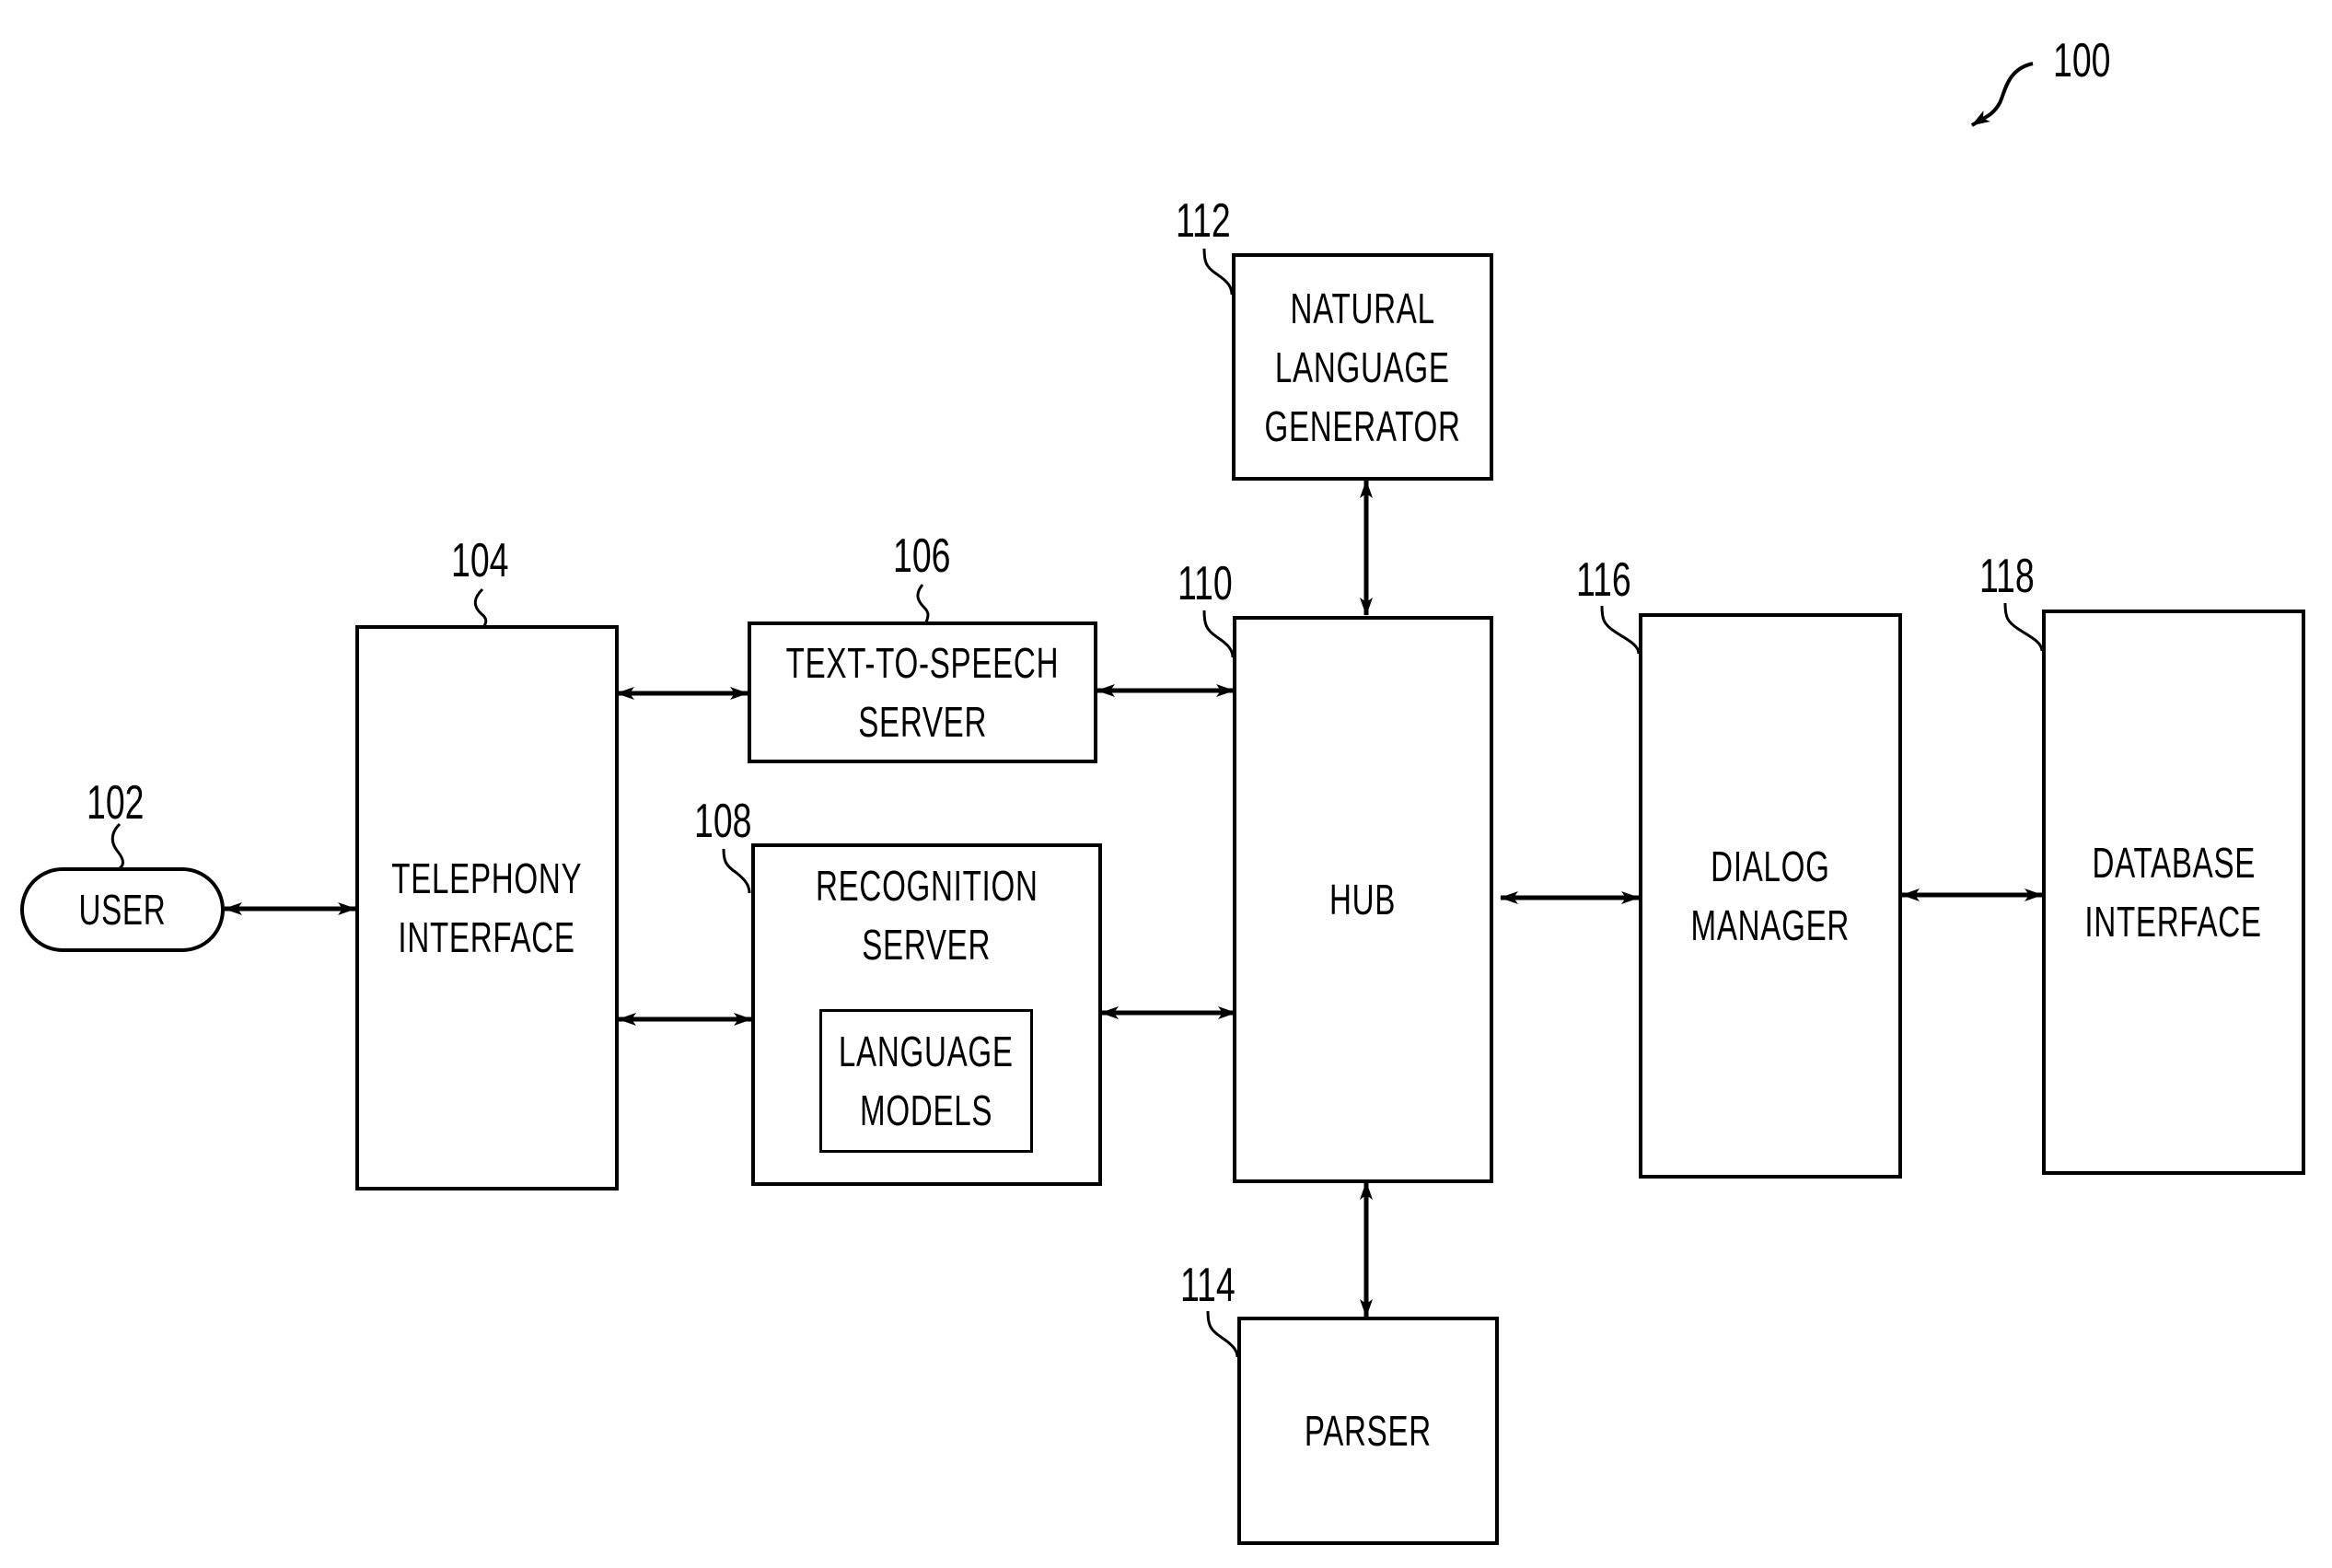 Image resolution: width=2332 pixels, height=1568 pixels. I want to click on parser-label: PARSER, so click(1368, 1431).